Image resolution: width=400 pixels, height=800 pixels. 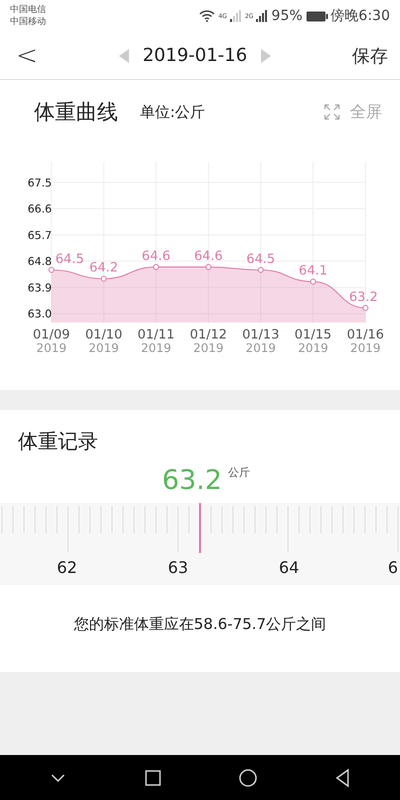 What do you see at coordinates (192, 480) in the screenshot?
I see `weight-value: 63.2` at bounding box center [192, 480].